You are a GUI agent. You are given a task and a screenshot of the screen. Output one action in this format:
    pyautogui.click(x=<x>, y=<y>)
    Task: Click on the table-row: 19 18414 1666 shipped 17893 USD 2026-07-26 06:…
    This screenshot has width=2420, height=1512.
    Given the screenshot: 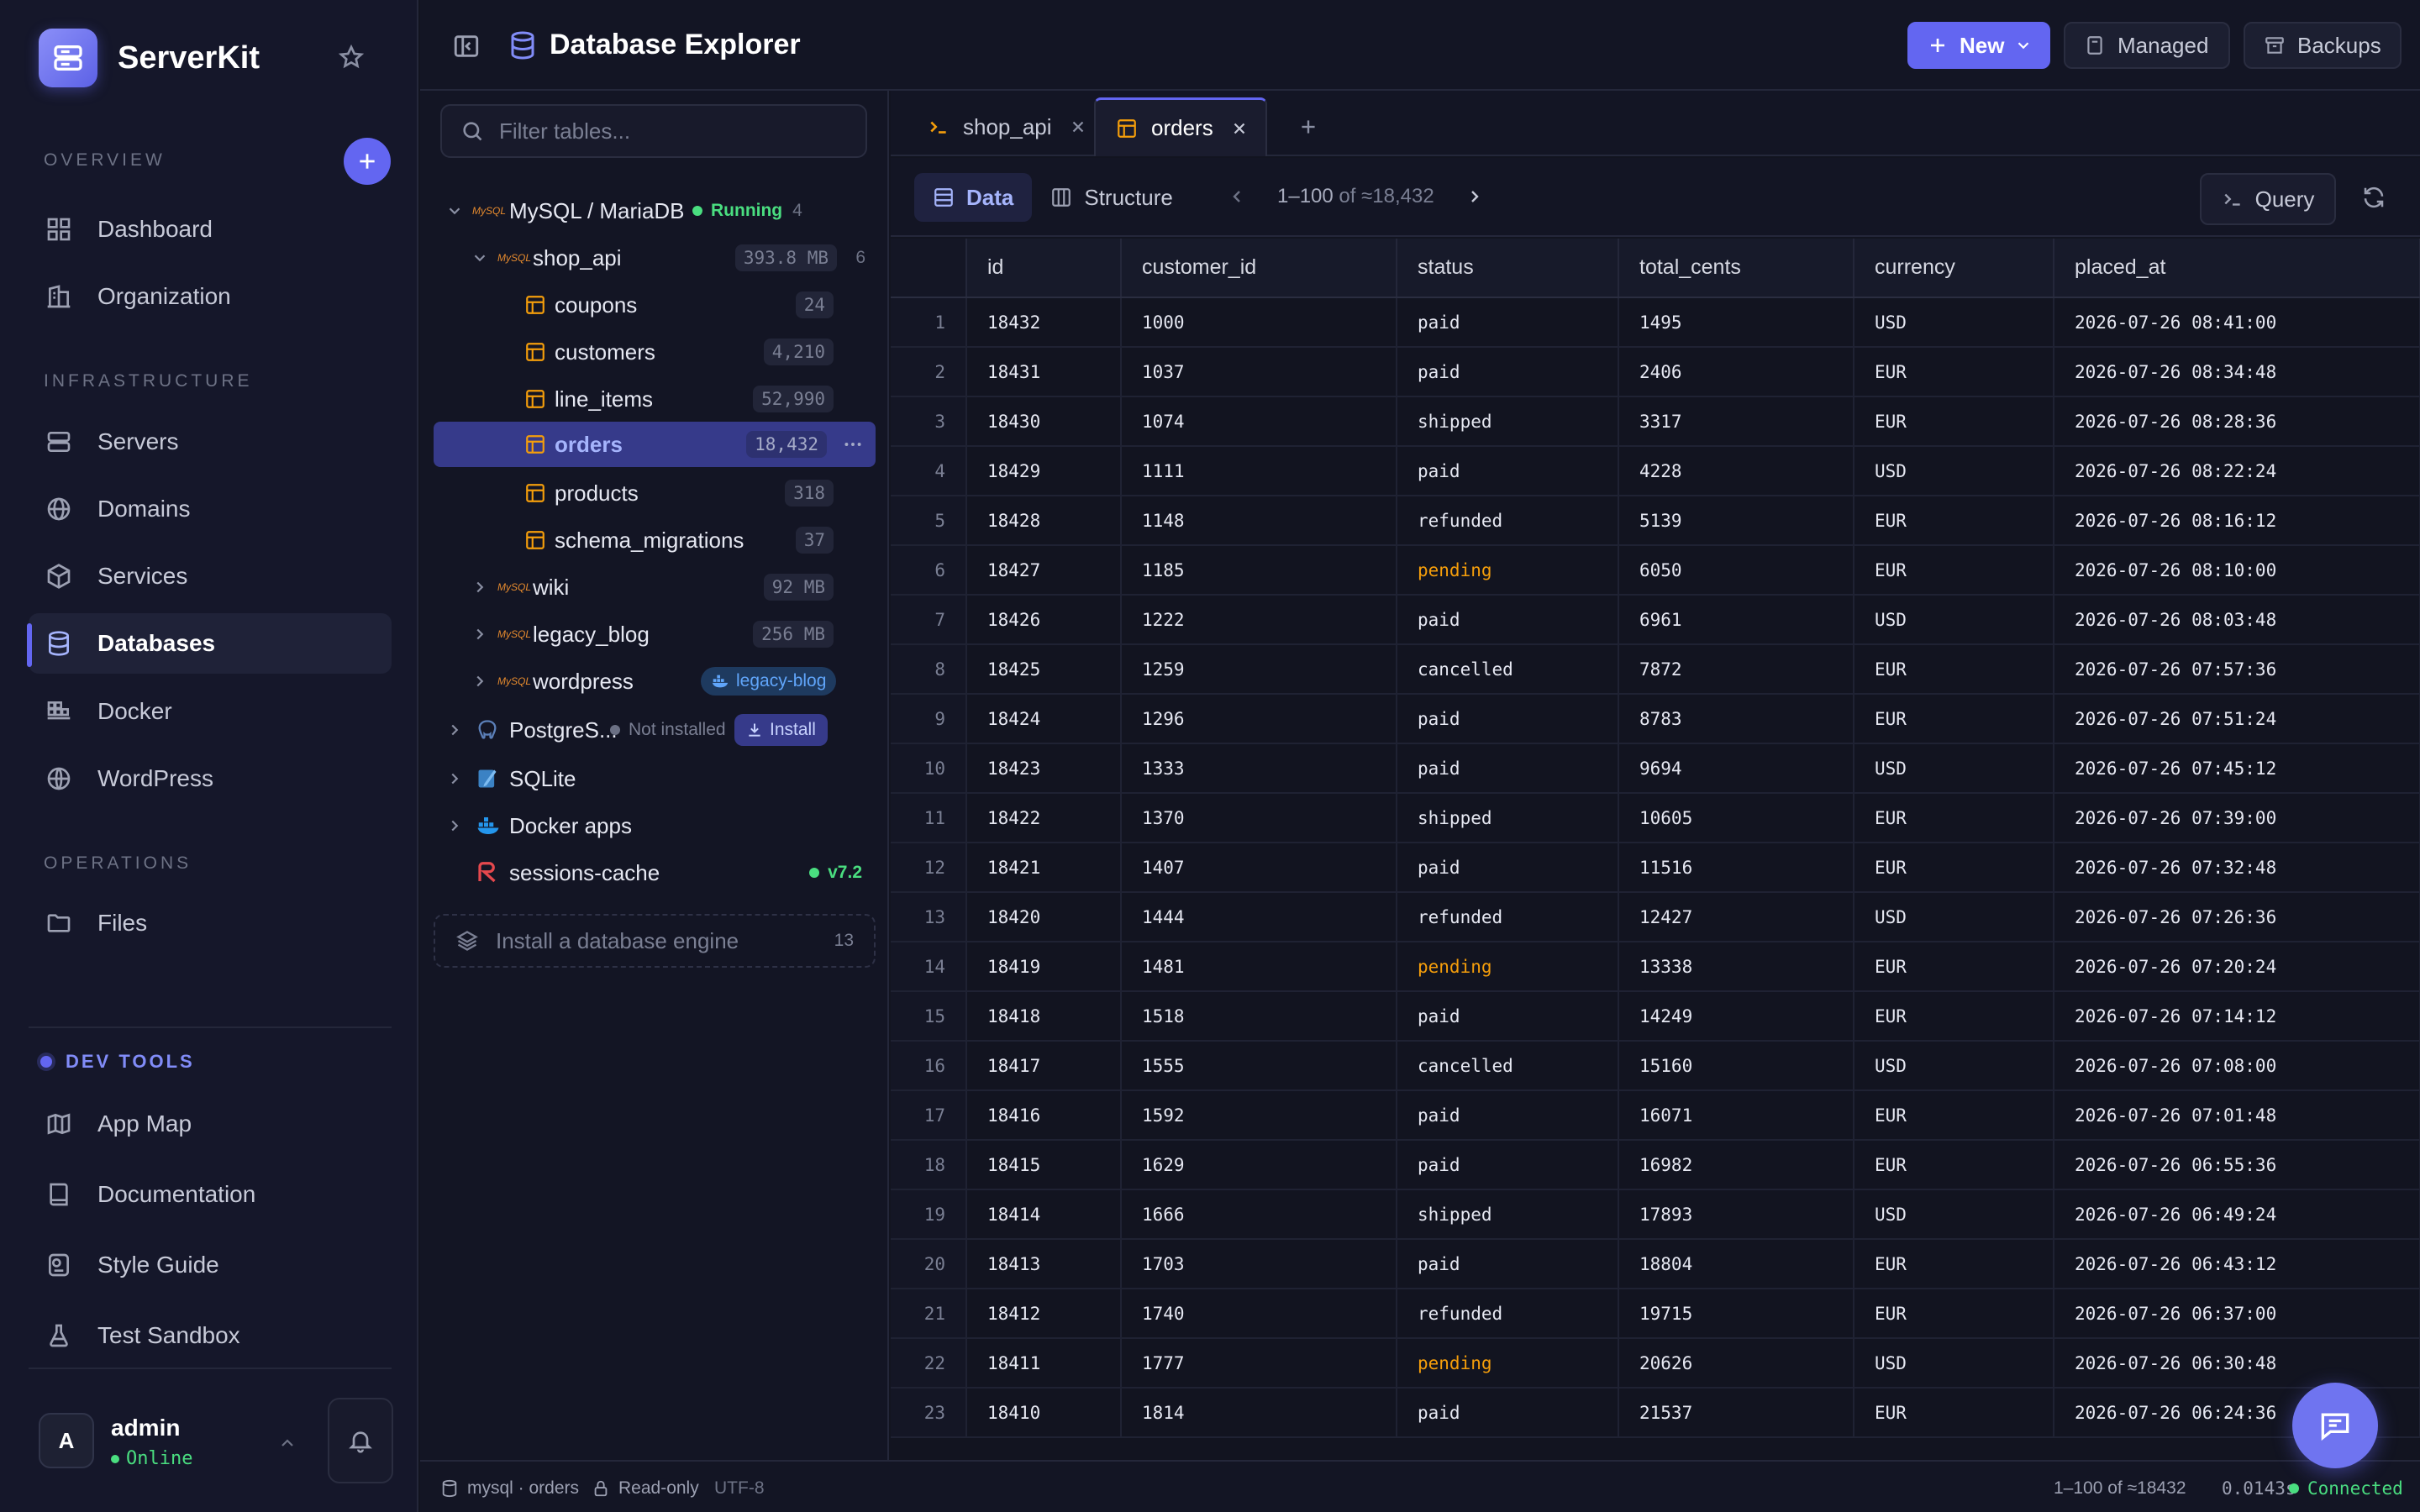 What is the action you would take?
    pyautogui.click(x=1655, y=1214)
    